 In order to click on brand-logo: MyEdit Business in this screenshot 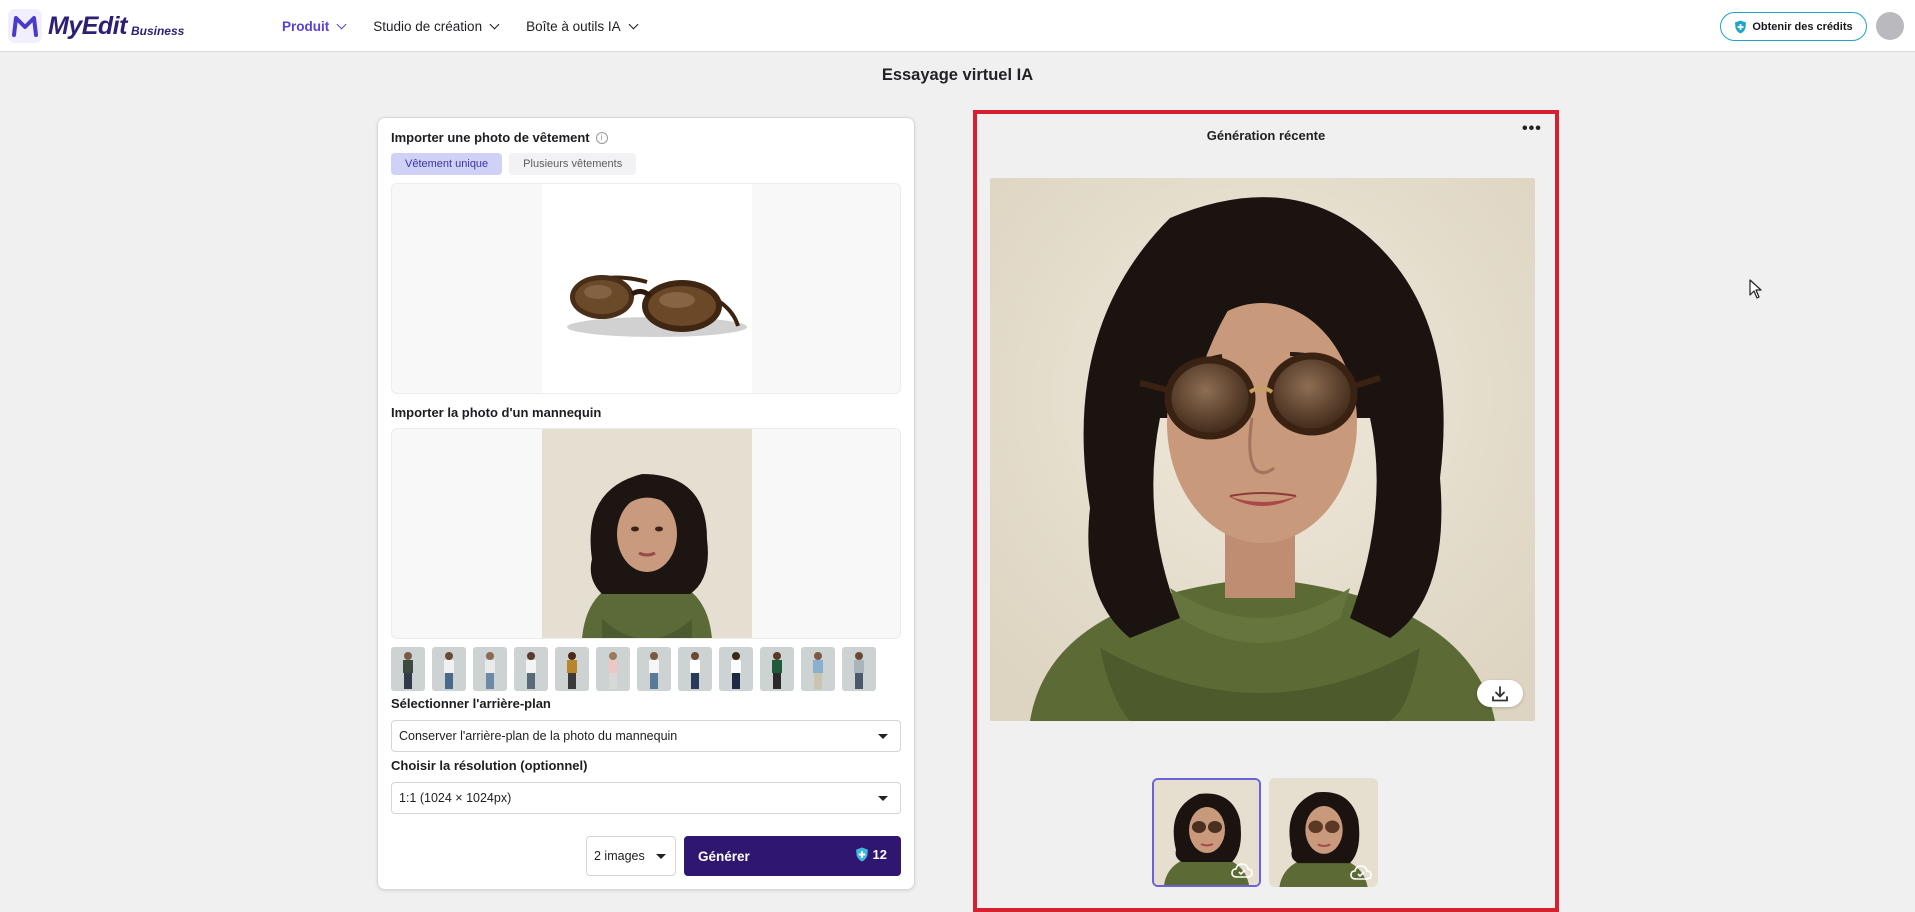, I will do `click(96, 26)`.